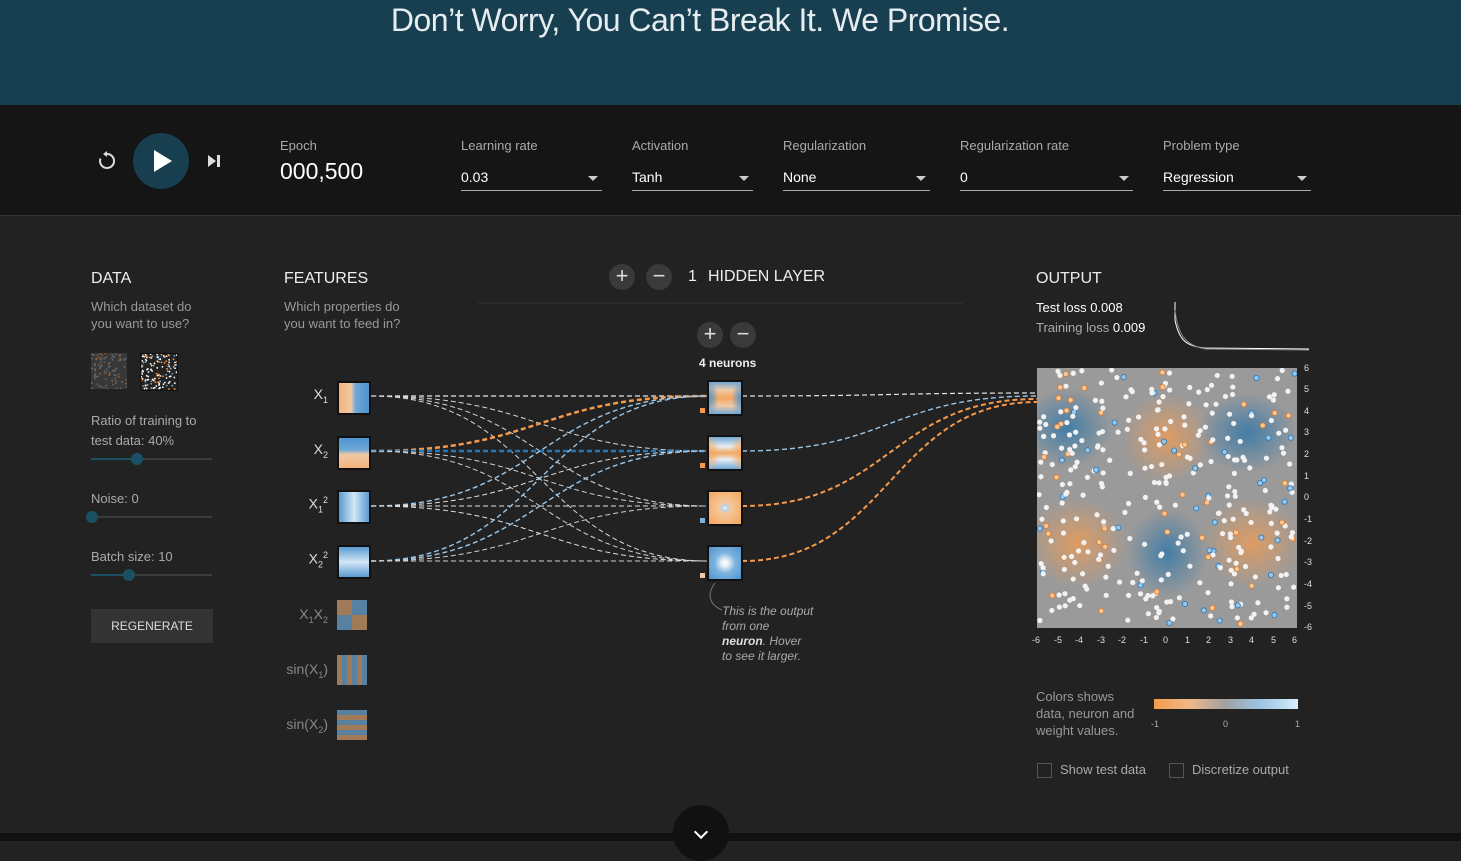 The width and height of the screenshot is (1461, 861). What do you see at coordinates (1144, 640) in the screenshot?
I see `x-tick-label: -1` at bounding box center [1144, 640].